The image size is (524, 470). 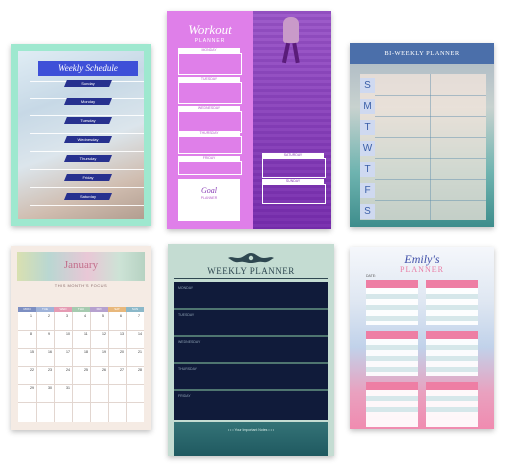 What do you see at coordinates (122, 352) in the screenshot?
I see `calendar-day-number: 20` at bounding box center [122, 352].